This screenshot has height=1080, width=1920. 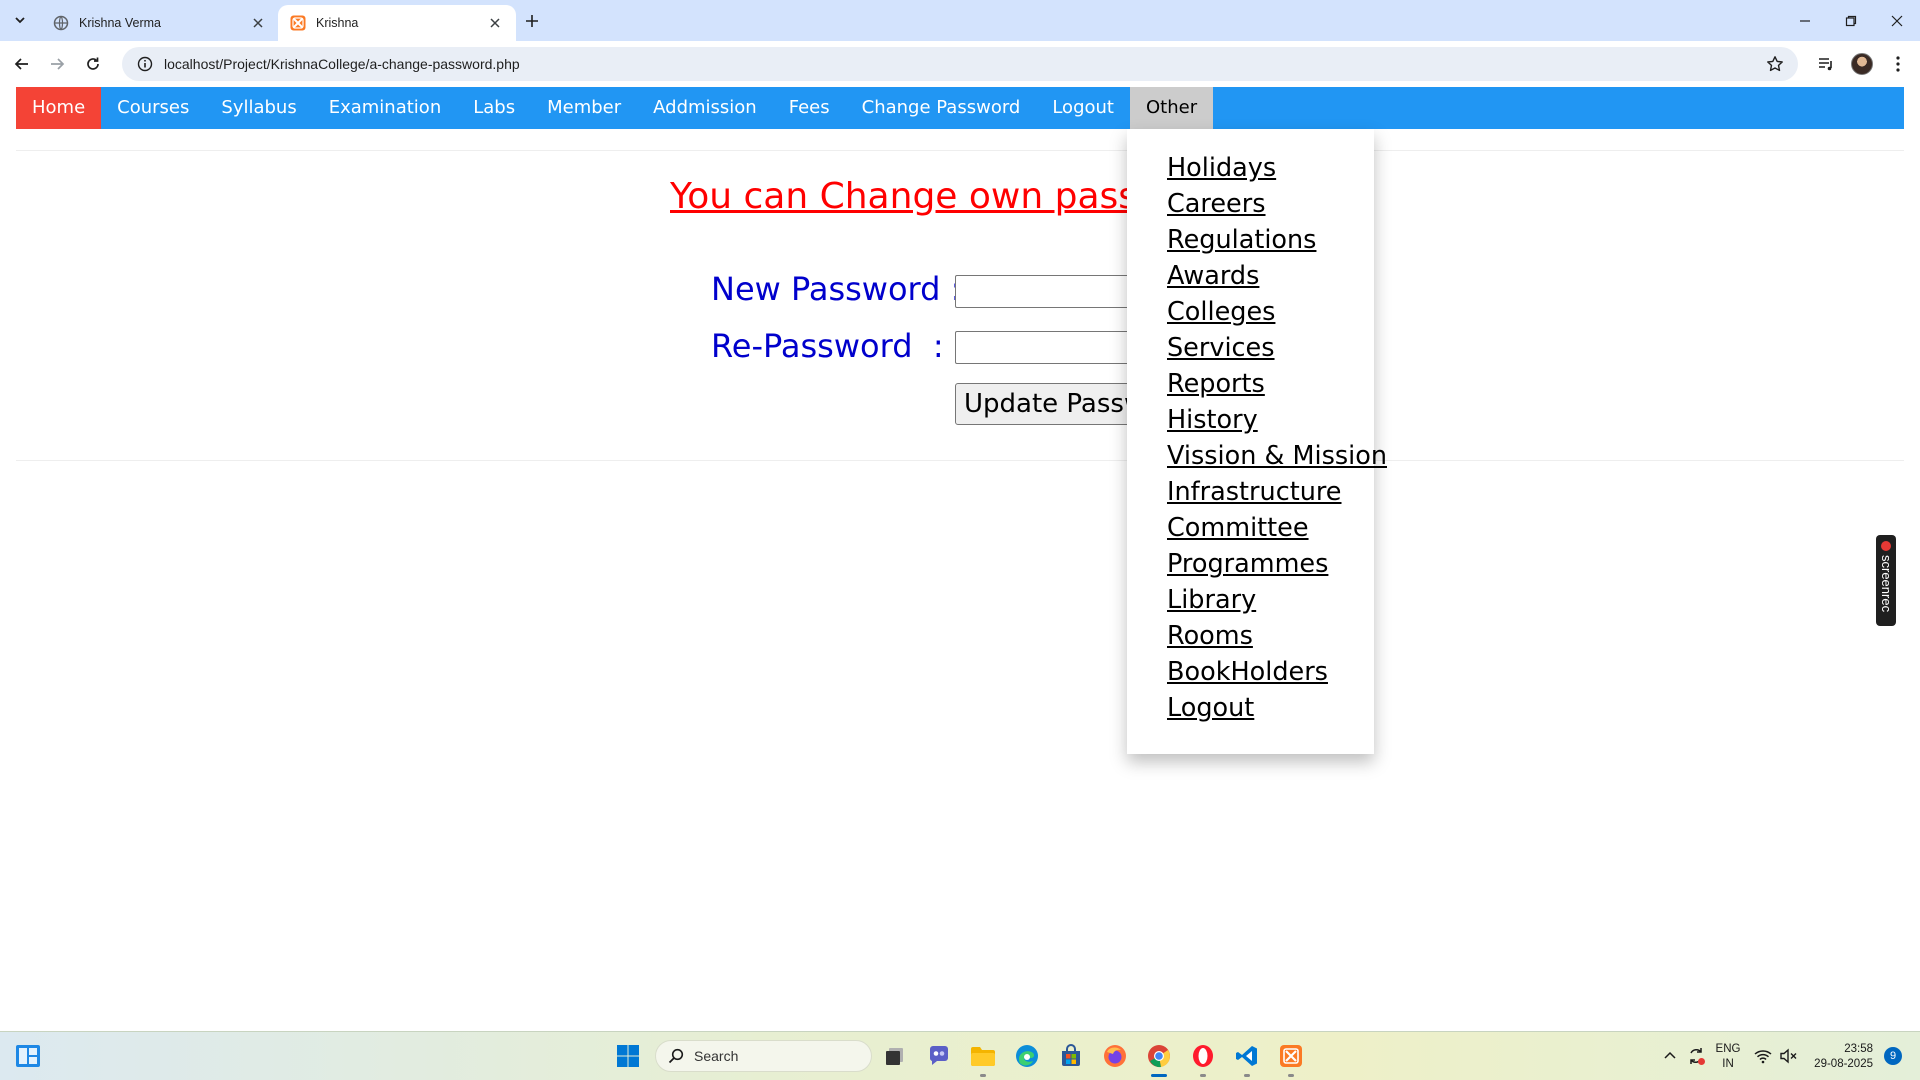 I want to click on media-controls-button, so click(x=1826, y=64).